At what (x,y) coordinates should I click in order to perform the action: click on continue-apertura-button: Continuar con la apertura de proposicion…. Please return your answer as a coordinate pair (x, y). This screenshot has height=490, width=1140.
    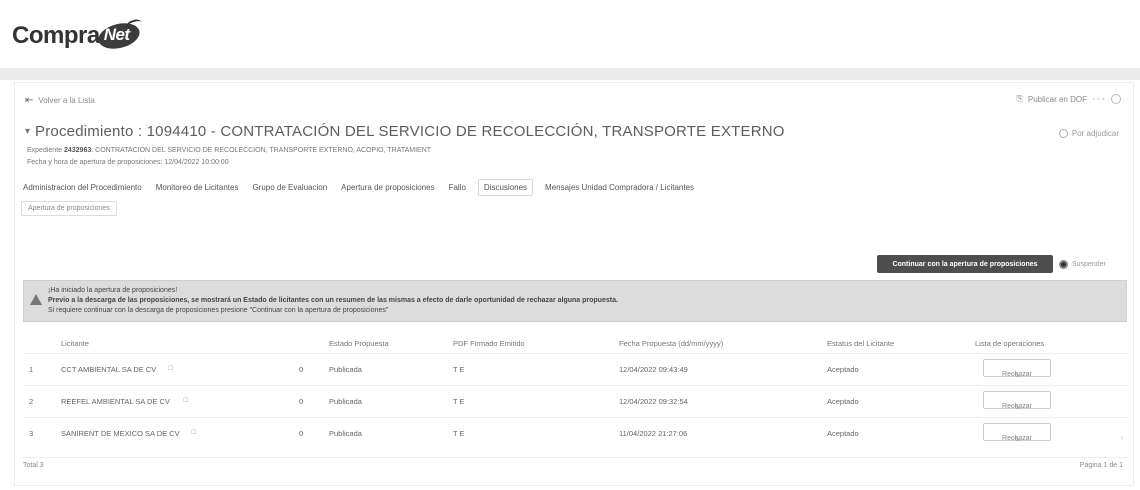
    Looking at the image, I should click on (965, 264).